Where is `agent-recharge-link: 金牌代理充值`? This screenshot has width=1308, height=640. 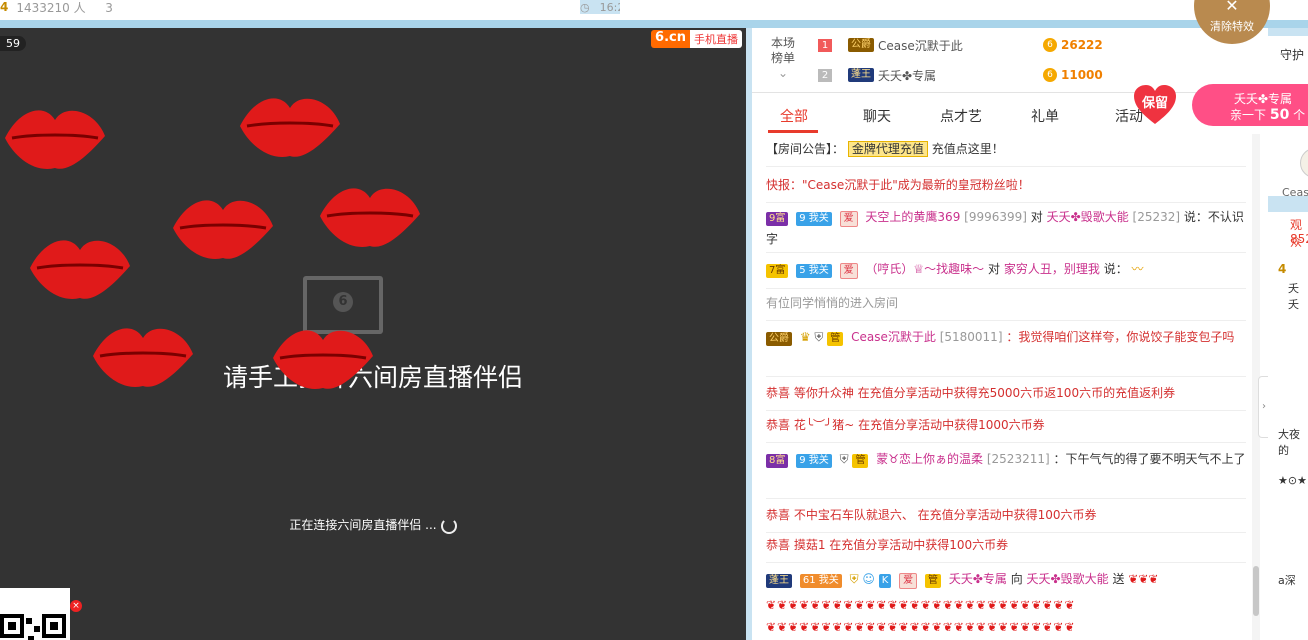
agent-recharge-link: 金牌代理充值 is located at coordinates (887, 149).